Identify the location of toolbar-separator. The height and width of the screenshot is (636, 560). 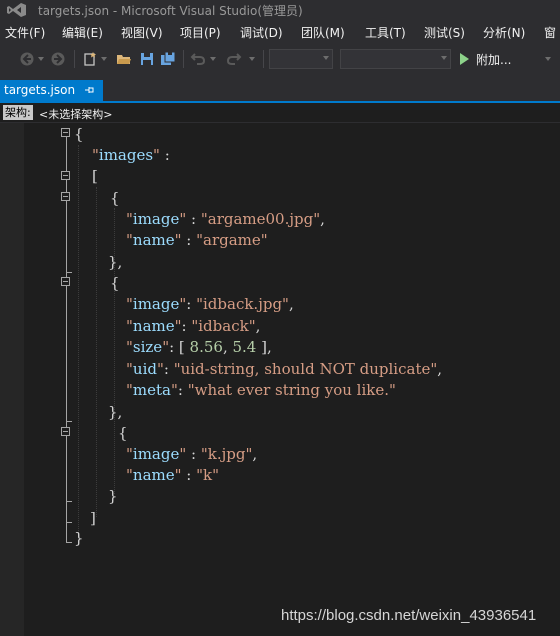
(74, 59).